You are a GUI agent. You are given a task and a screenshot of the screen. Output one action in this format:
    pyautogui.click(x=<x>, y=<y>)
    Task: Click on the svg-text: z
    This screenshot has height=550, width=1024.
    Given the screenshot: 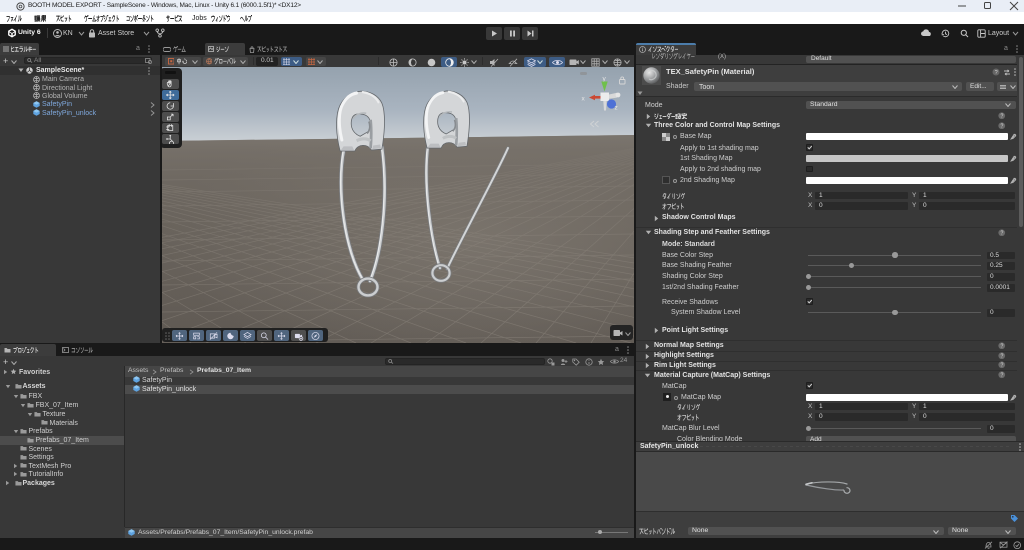 What is the action you would take?
    pyautogui.click(x=616, y=108)
    